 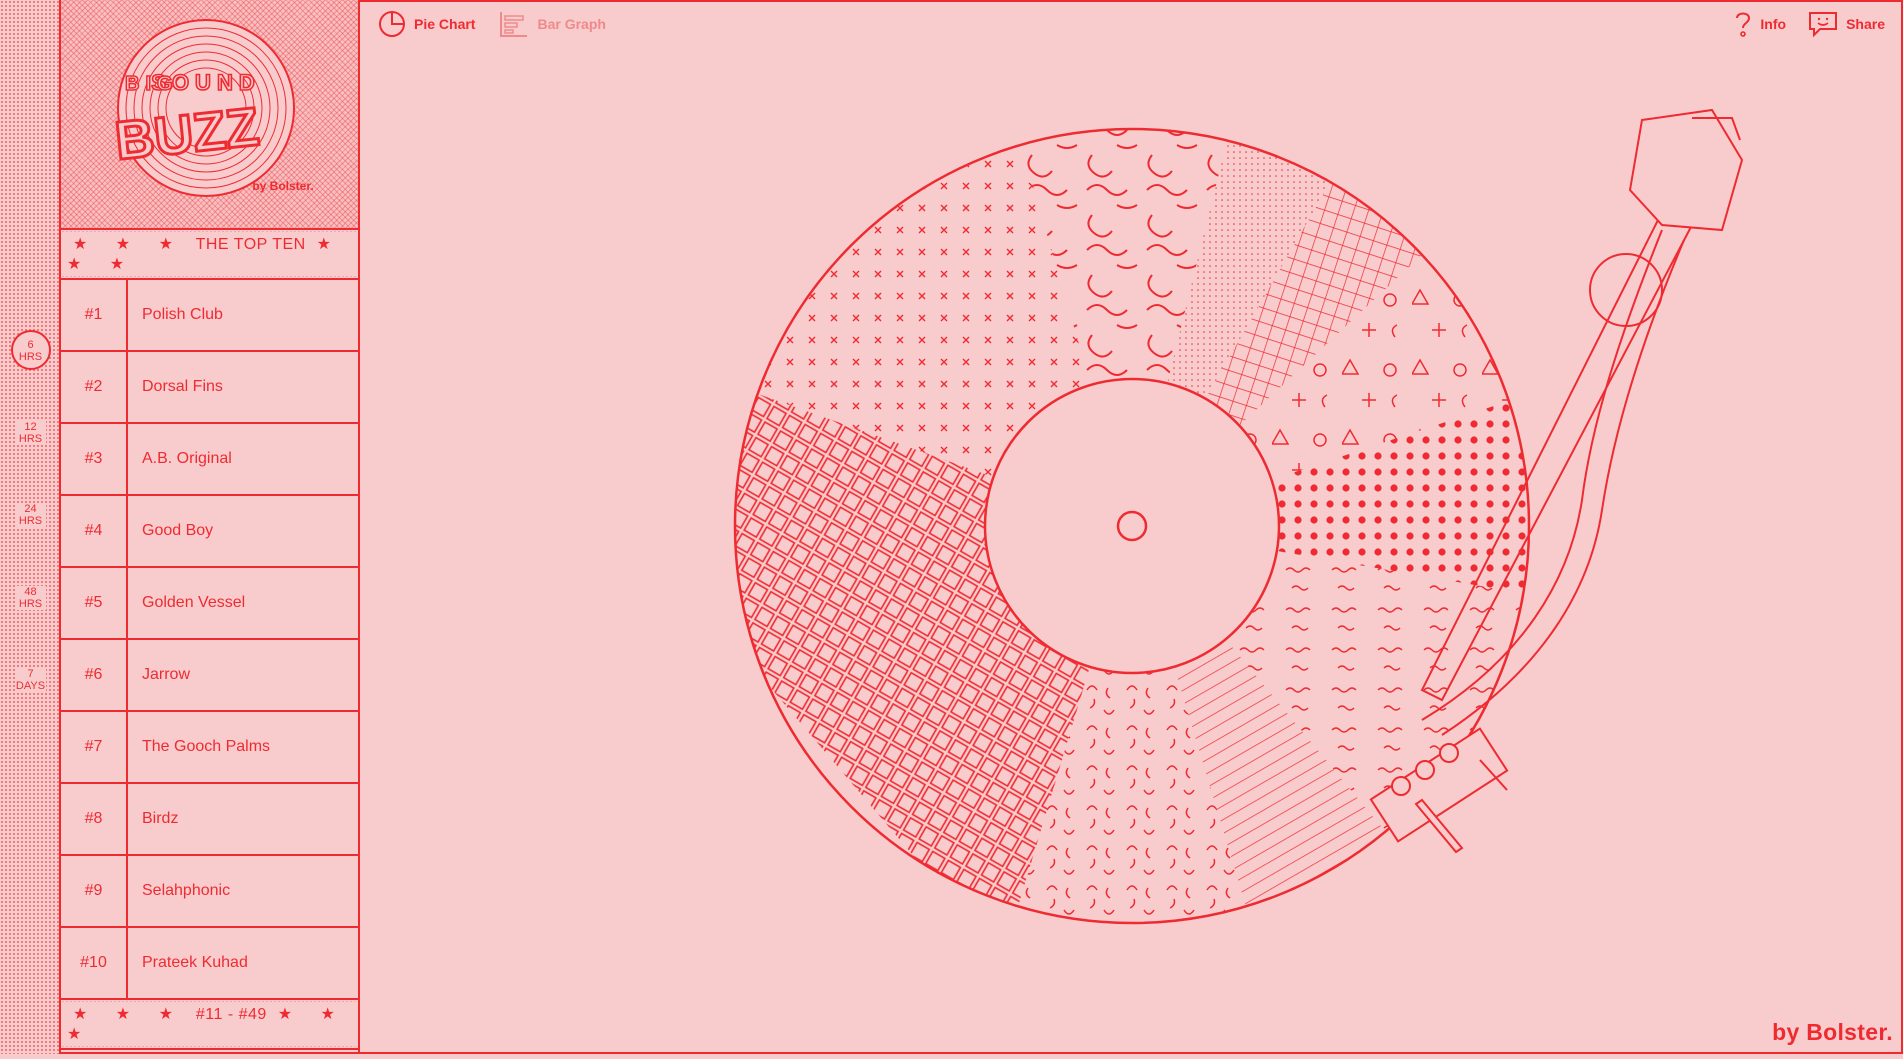 What do you see at coordinates (209, 255) in the screenshot?
I see `top-ten-header: ★ ★ ★ THE TOP TEN ★ ★ ★` at bounding box center [209, 255].